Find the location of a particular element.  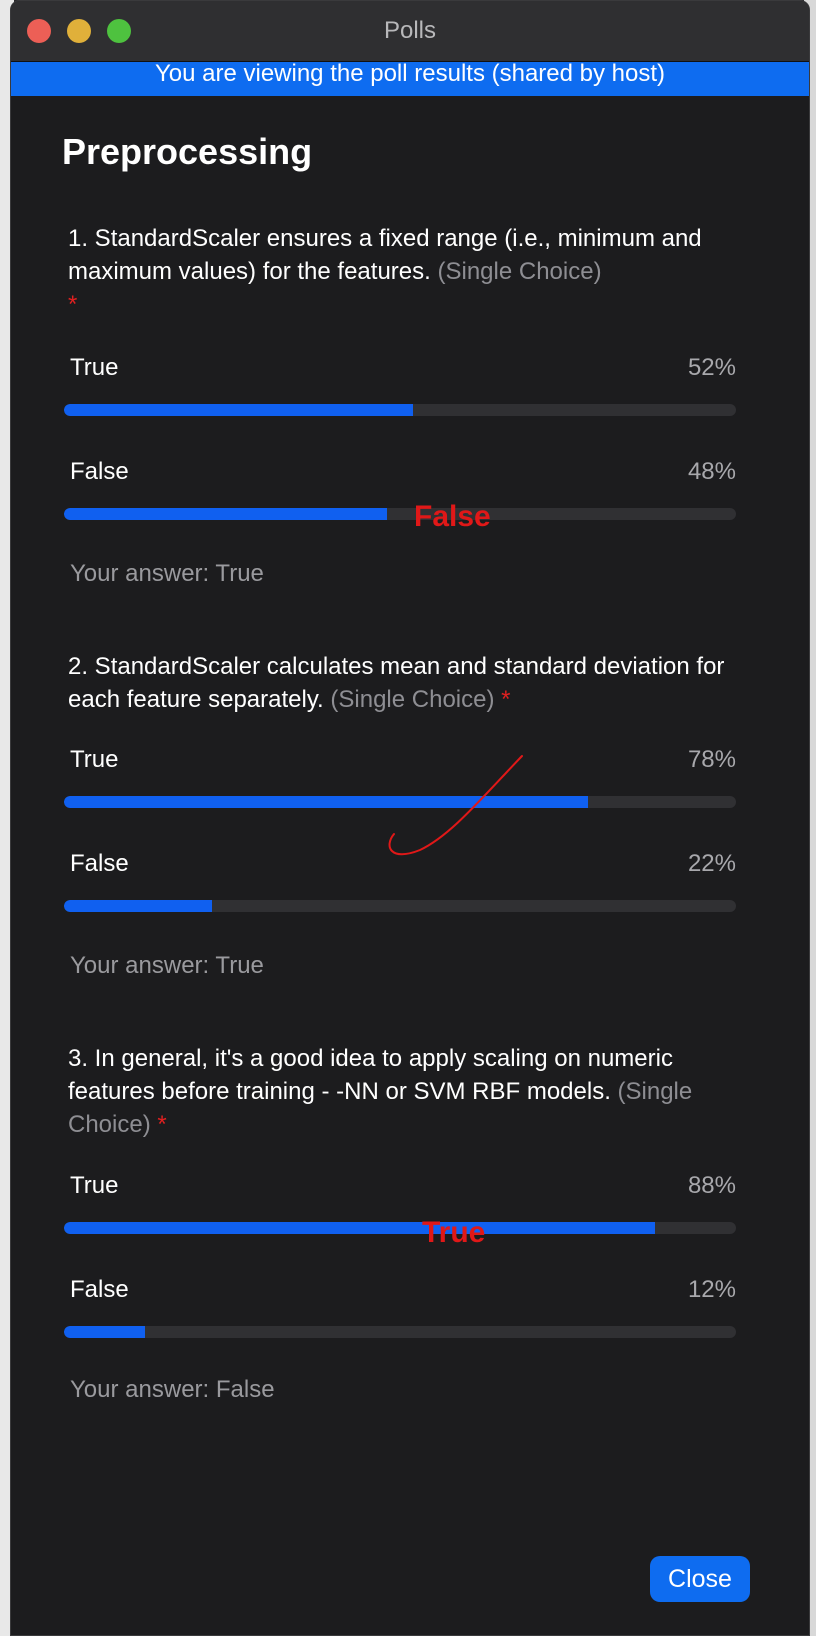

title-bar: Polls is located at coordinates (410, 31).